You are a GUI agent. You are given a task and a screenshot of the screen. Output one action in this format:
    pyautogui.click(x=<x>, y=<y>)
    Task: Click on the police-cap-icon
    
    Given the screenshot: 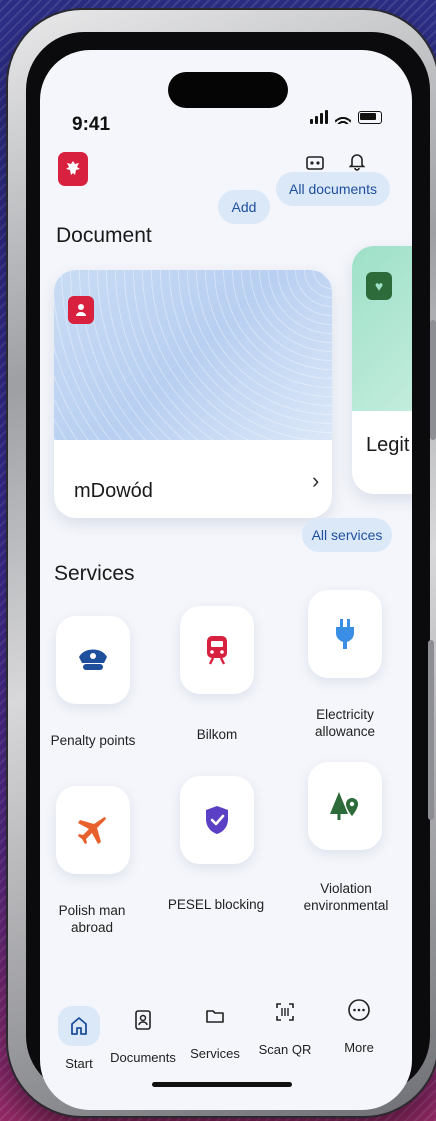 What is the action you would take?
    pyautogui.click(x=93, y=659)
    